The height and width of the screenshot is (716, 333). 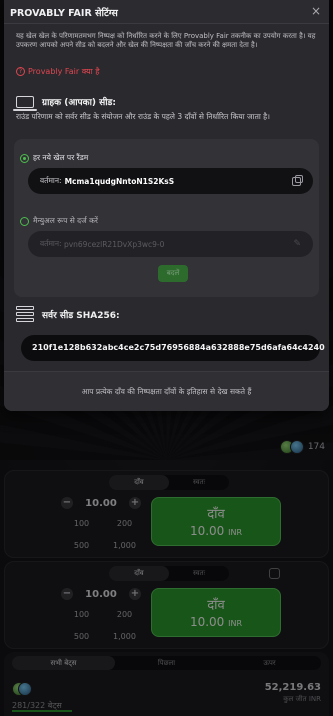 I want to click on server-seed-title: सर्वर सीड SHA256:, so click(x=81, y=315).